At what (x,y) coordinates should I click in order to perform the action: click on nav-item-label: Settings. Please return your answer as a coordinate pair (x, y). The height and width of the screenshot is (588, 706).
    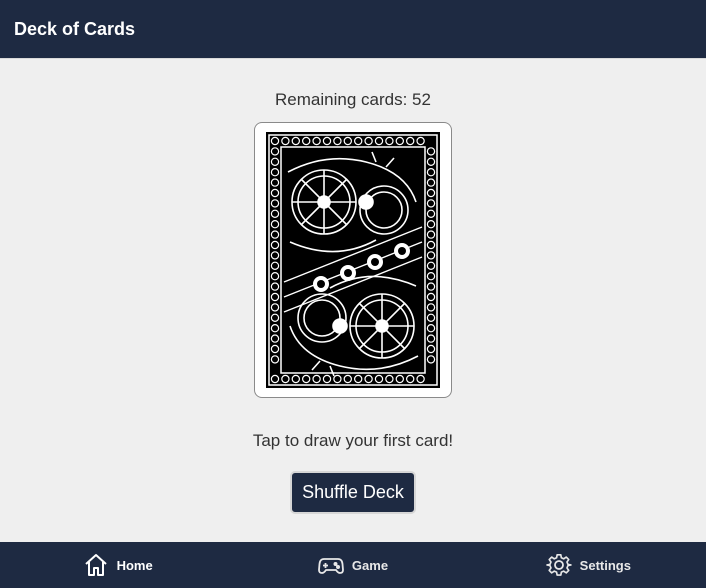
    Looking at the image, I should click on (605, 565).